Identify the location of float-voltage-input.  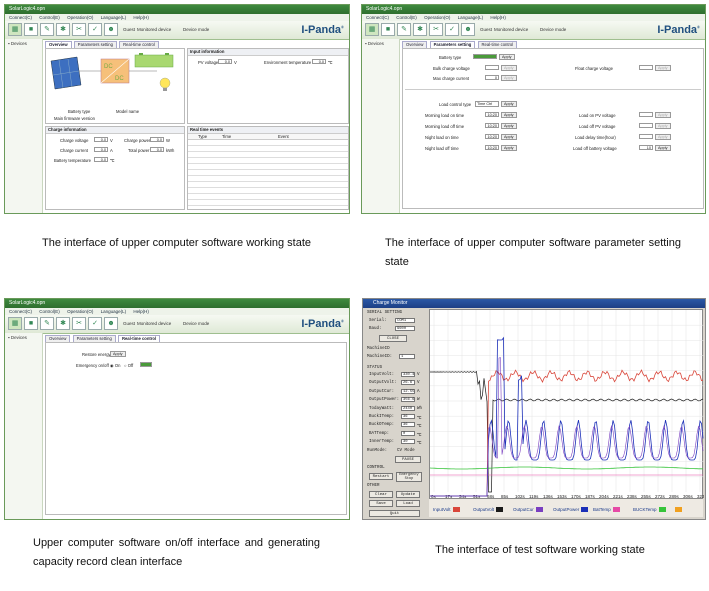
(646, 67).